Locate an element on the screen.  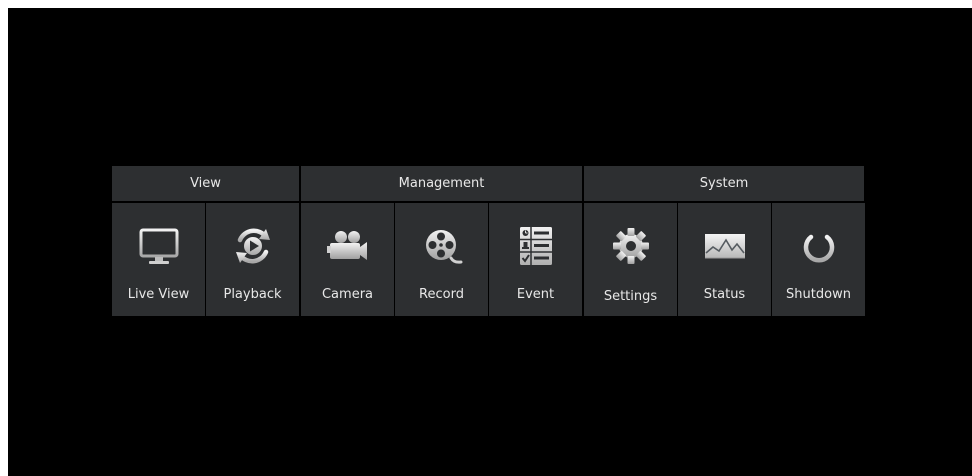
shutdown-label: Shutdown is located at coordinates (818, 294).